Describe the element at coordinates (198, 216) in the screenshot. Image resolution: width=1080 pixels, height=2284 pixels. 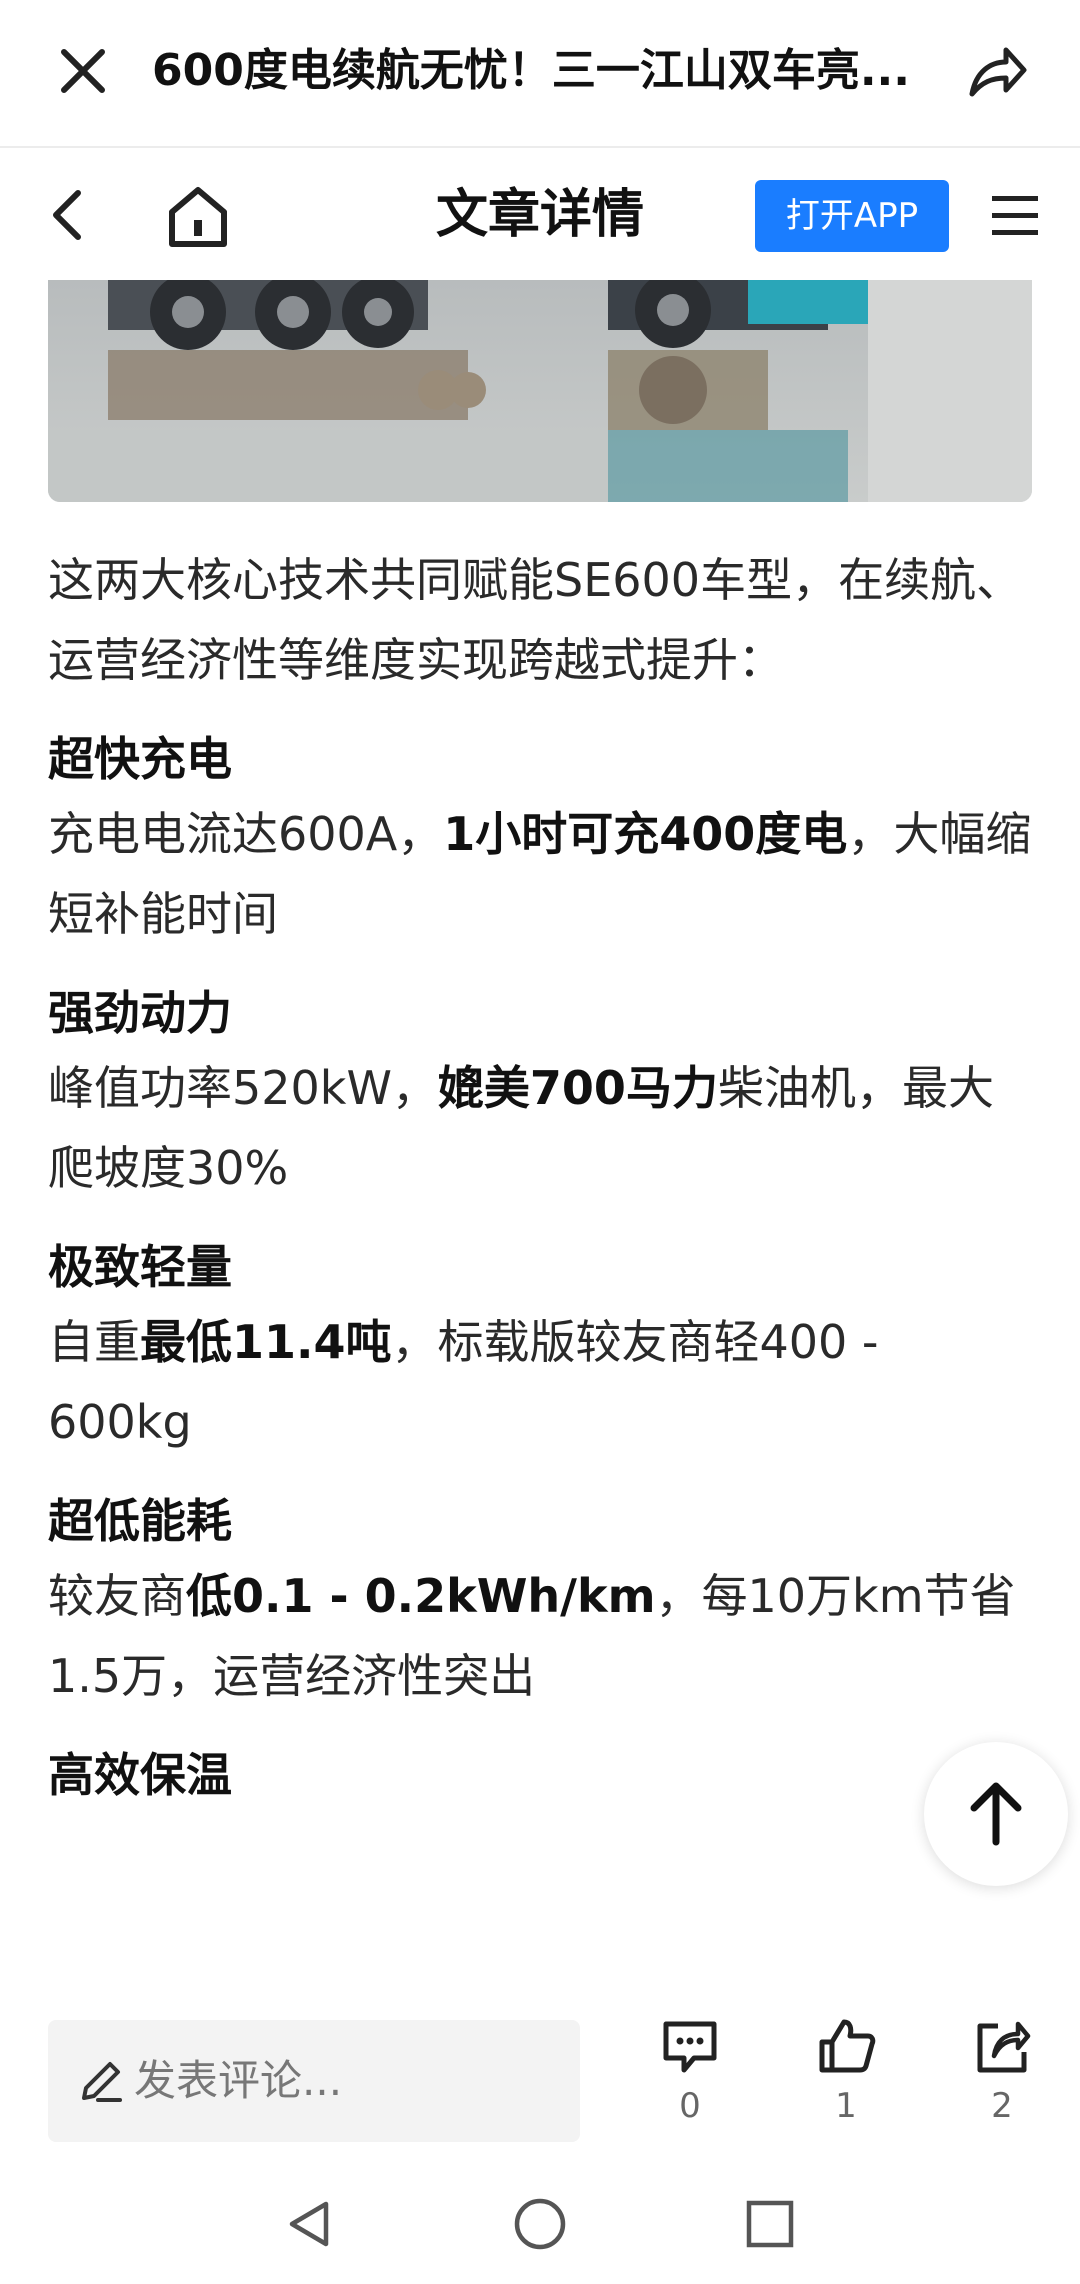
I see `home-icon` at that location.